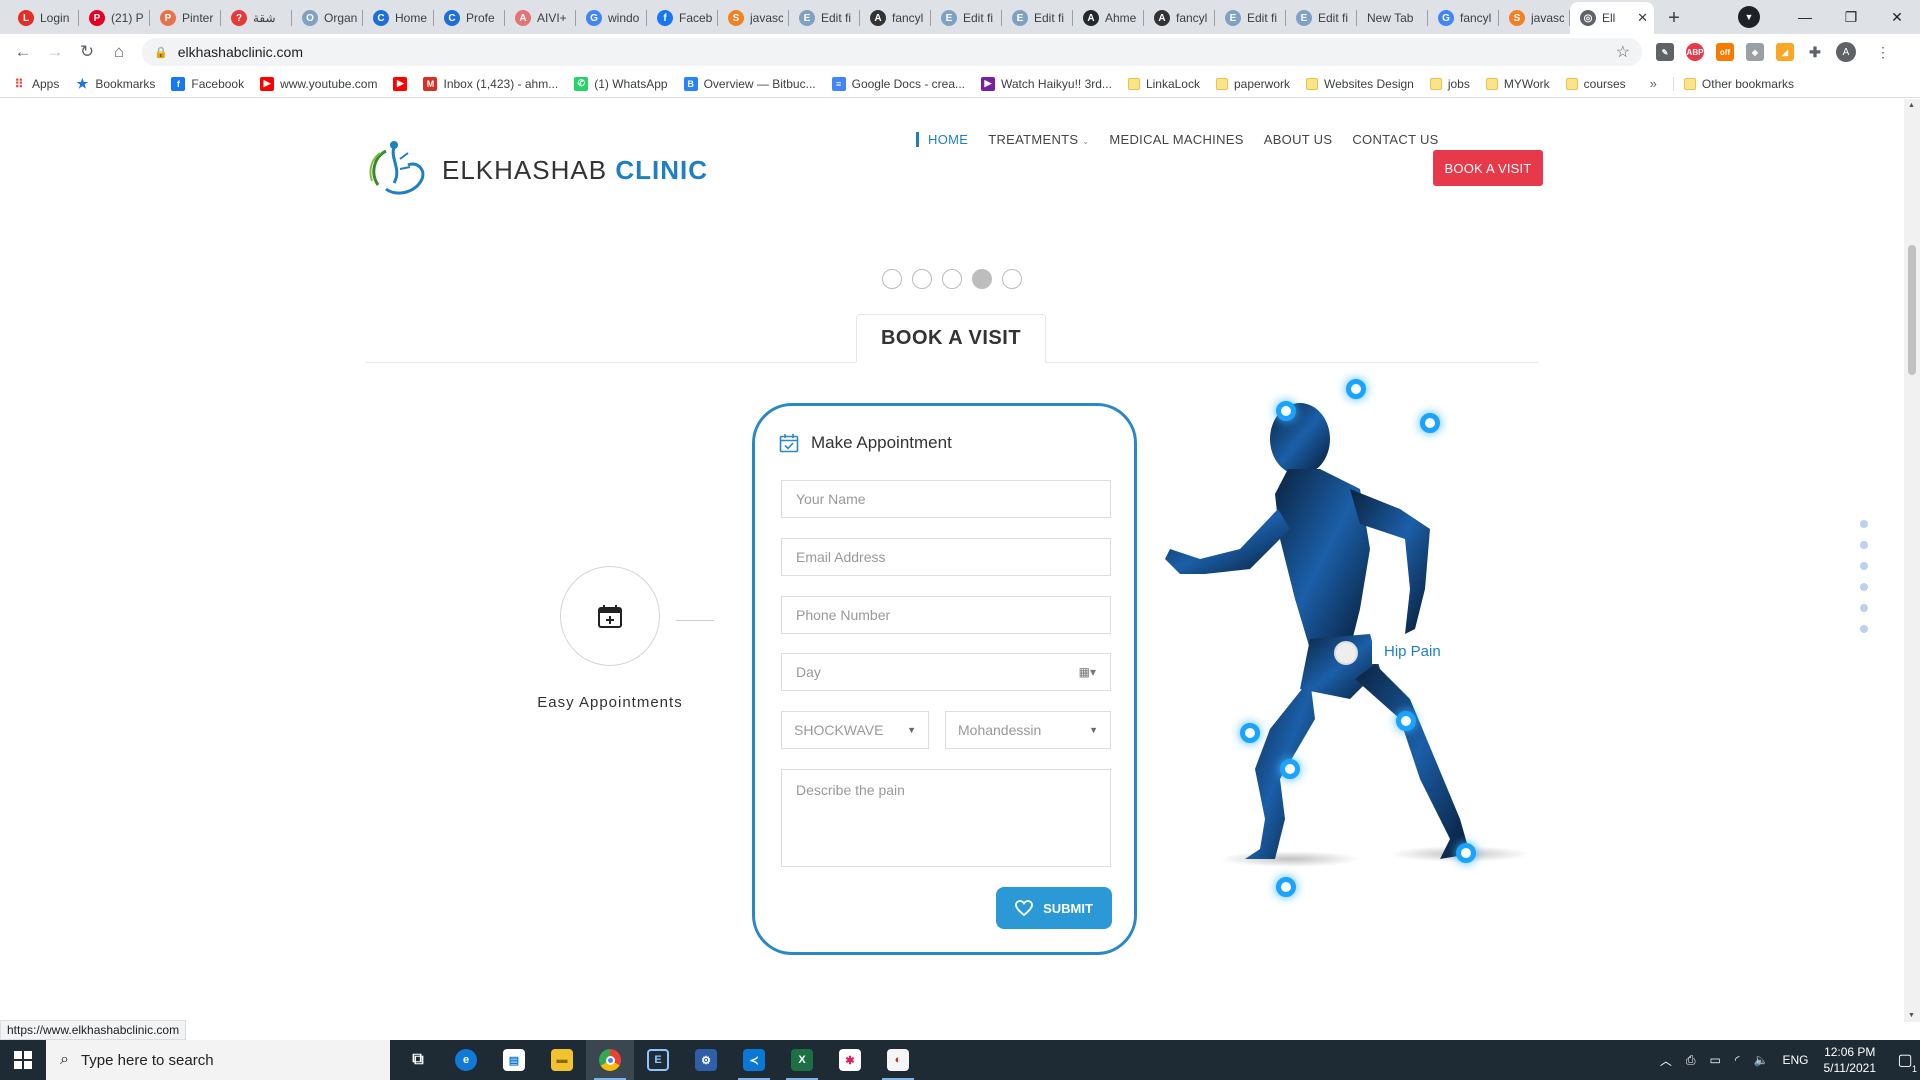 This screenshot has height=1080, width=1920. I want to click on edge-app-icon: e, so click(466, 1060).